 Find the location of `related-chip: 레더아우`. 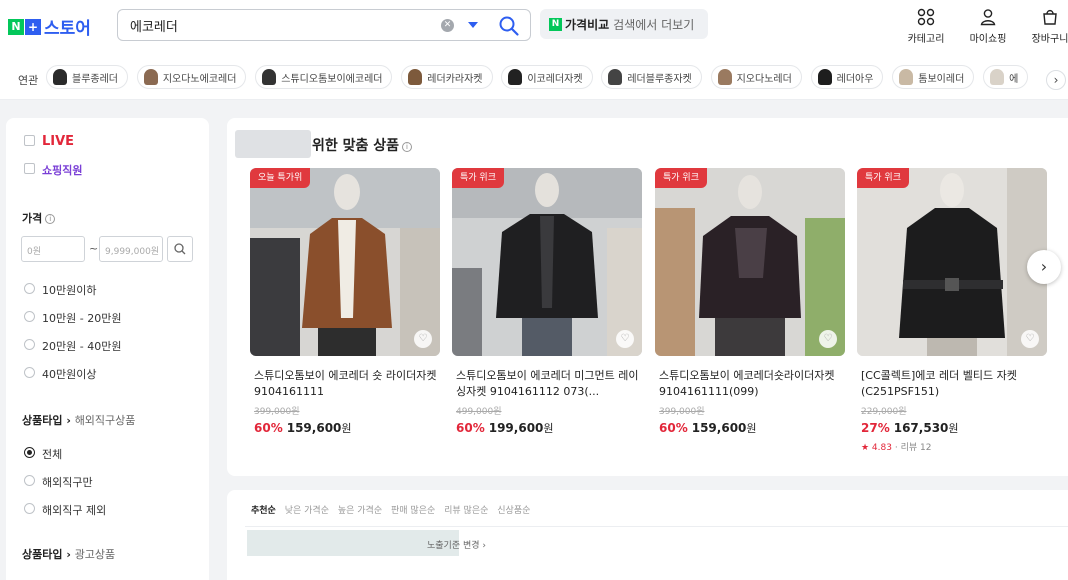

related-chip: 레더아우 is located at coordinates (847, 77).